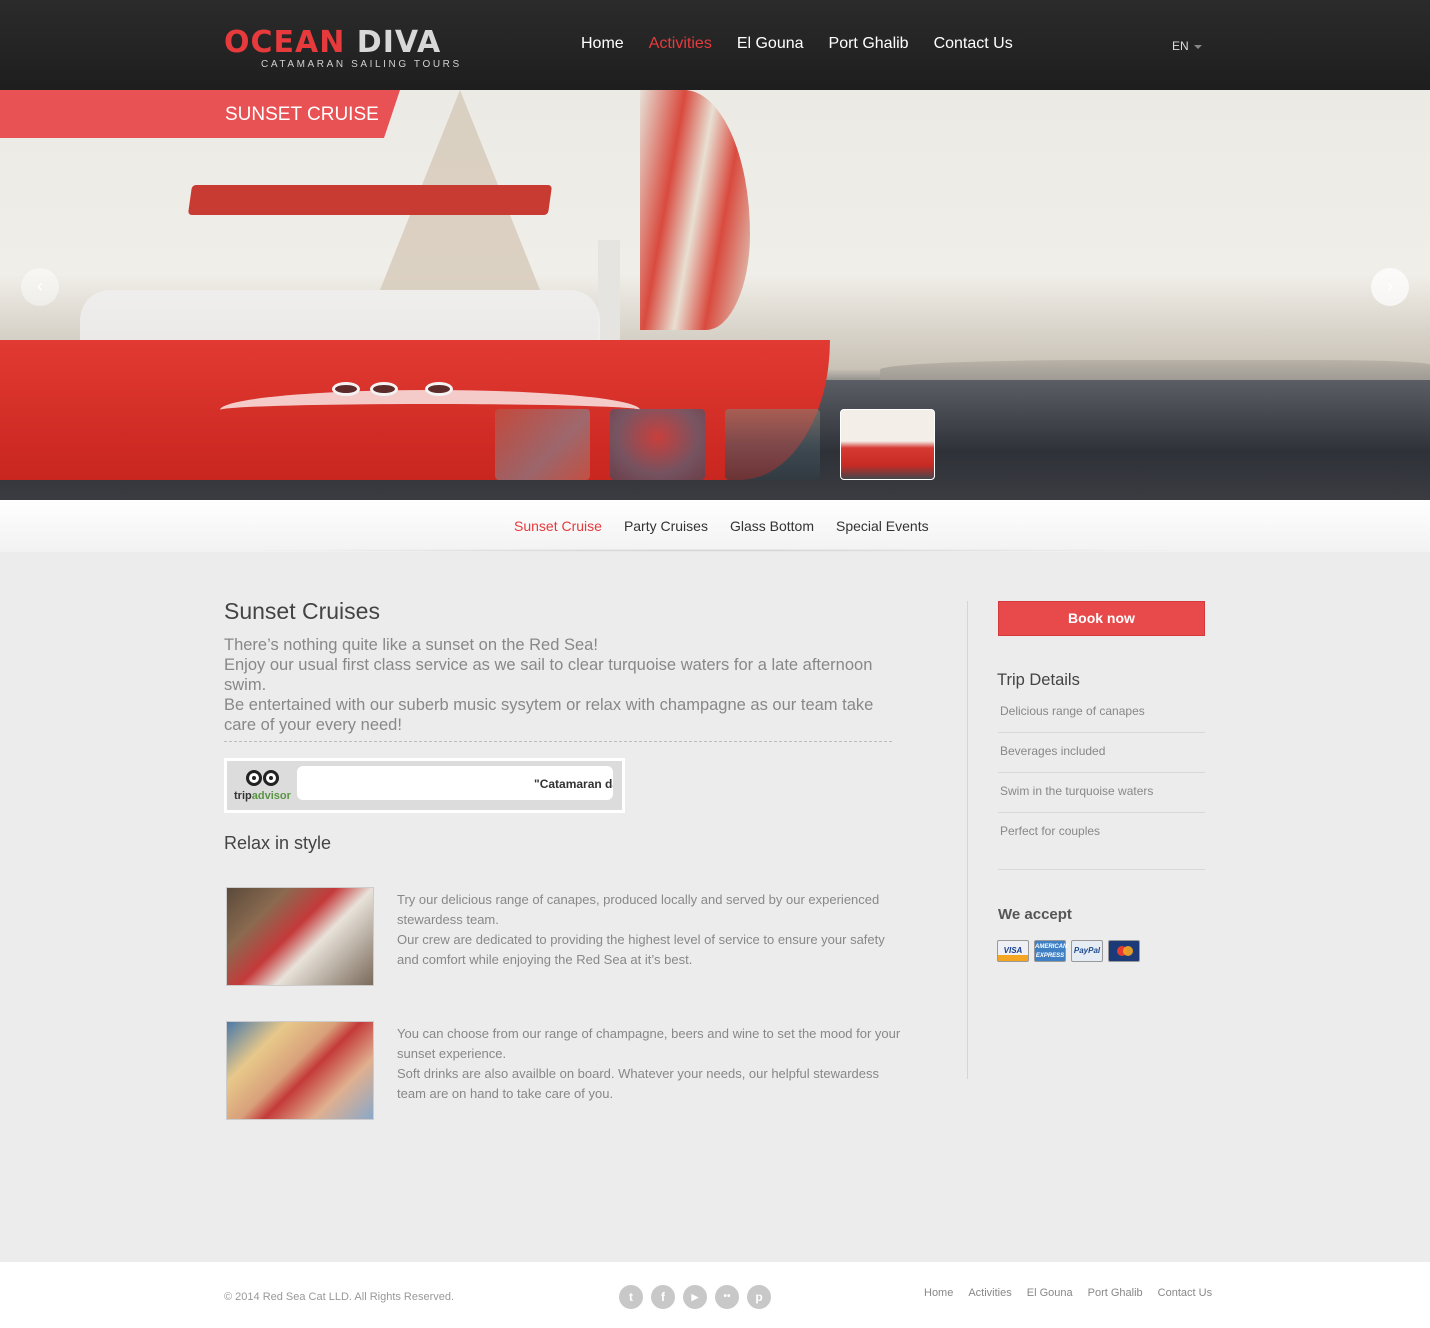 The image size is (1430, 1328). I want to click on subnav-item-glass-bottom: Glass Bottom, so click(772, 526).